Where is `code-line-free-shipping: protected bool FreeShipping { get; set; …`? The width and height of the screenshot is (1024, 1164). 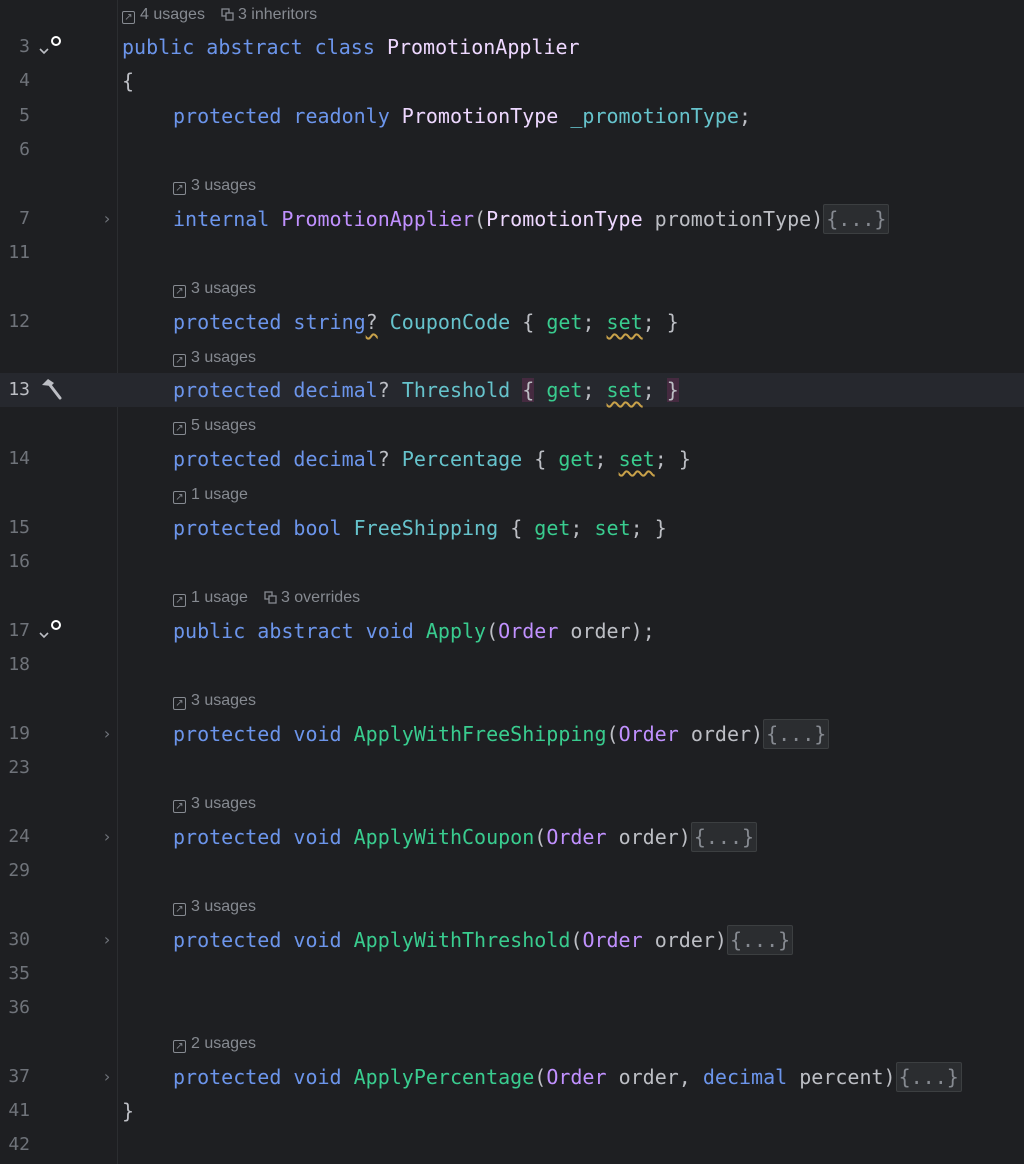 code-line-free-shipping: protected bool FreeShipping { get; set; … is located at coordinates (420, 528).